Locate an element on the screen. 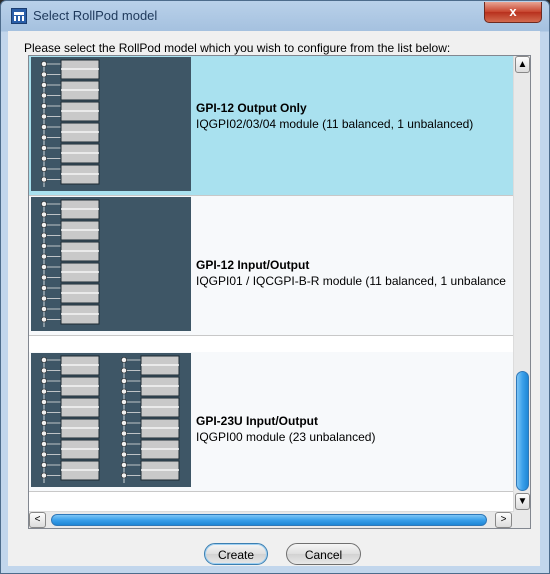 This screenshot has height=574, width=550. chevron-right-icon: > is located at coordinates (503, 519).